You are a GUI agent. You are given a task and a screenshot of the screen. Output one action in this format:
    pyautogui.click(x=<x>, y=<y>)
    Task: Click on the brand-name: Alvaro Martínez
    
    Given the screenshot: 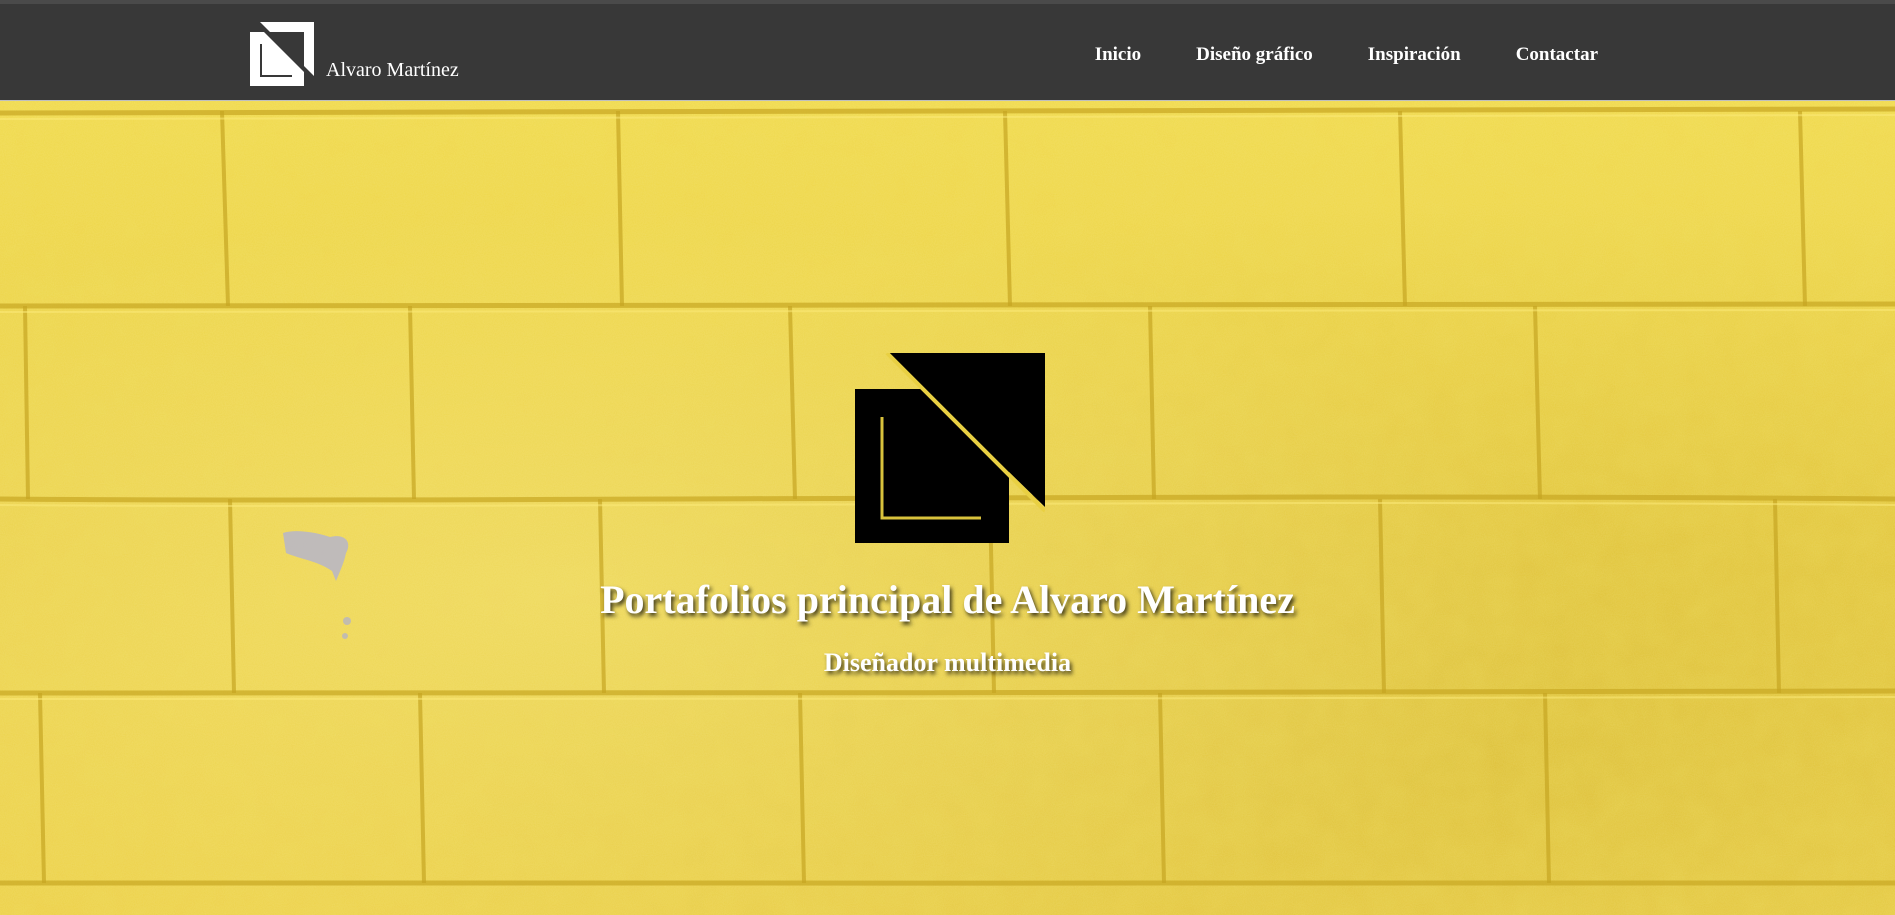 What is the action you would take?
    pyautogui.click(x=392, y=70)
    